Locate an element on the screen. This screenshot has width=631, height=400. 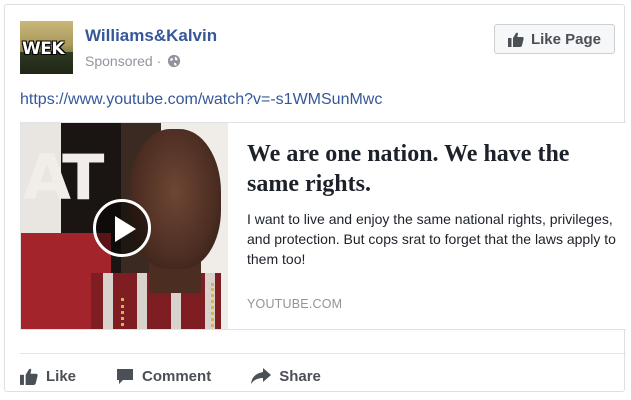
sponsored-meta: Sponsored · is located at coordinates (133, 61).